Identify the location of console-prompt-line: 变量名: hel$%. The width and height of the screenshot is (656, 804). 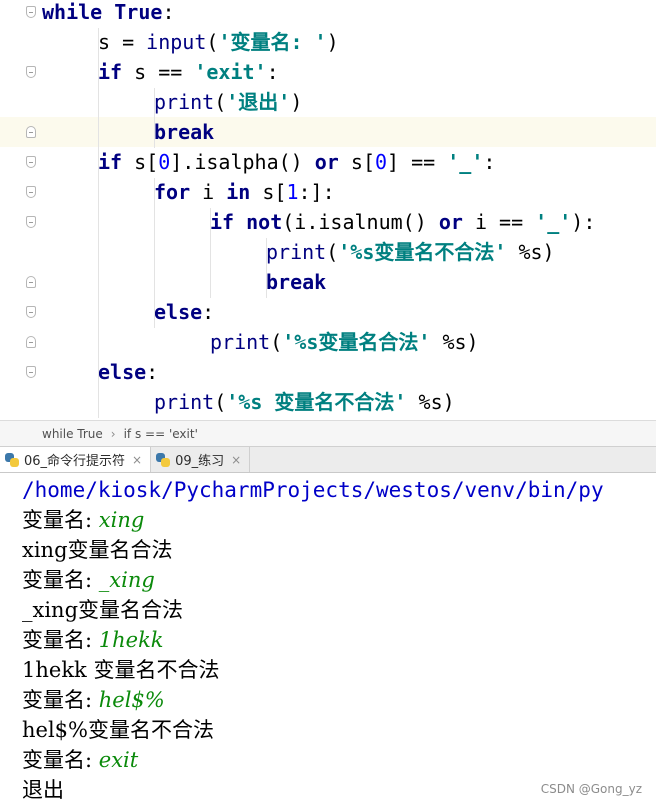
(93, 700).